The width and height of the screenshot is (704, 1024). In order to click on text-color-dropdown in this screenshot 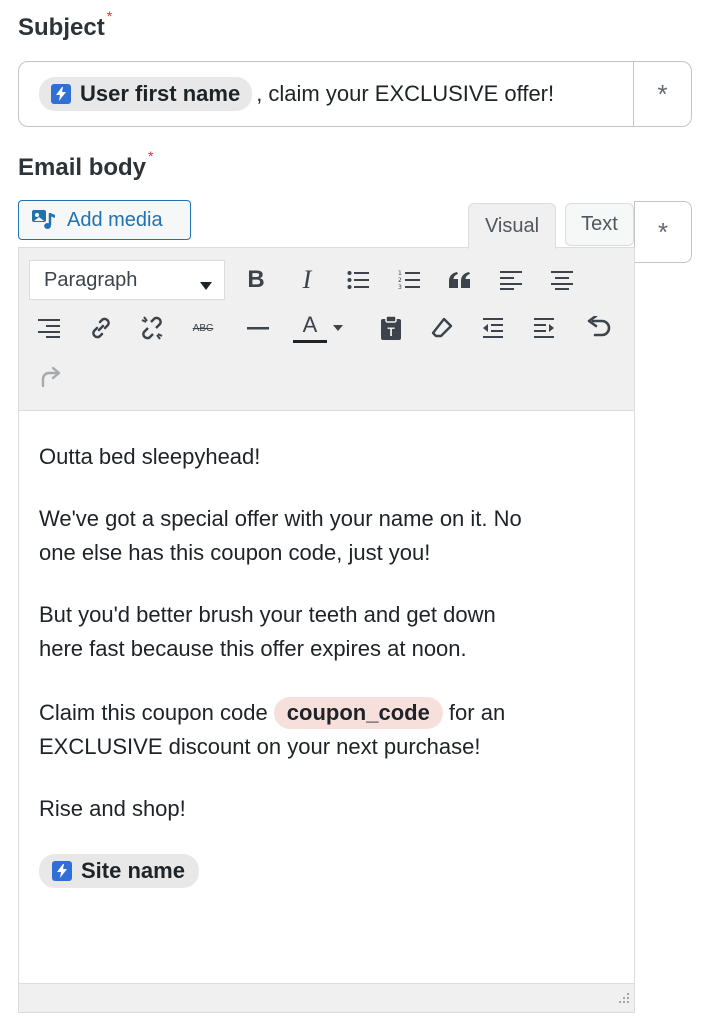, I will do `click(338, 328)`.